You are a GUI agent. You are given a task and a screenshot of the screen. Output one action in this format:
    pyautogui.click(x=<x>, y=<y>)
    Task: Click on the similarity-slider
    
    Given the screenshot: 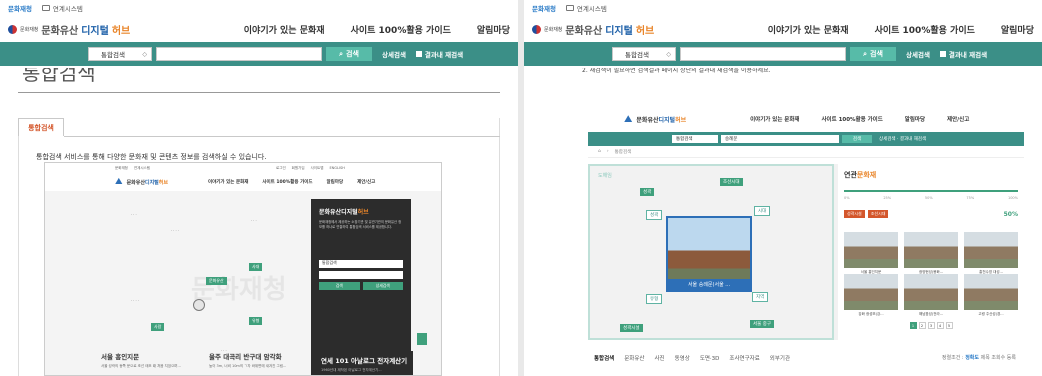 What is the action you would take?
    pyautogui.click(x=931, y=191)
    